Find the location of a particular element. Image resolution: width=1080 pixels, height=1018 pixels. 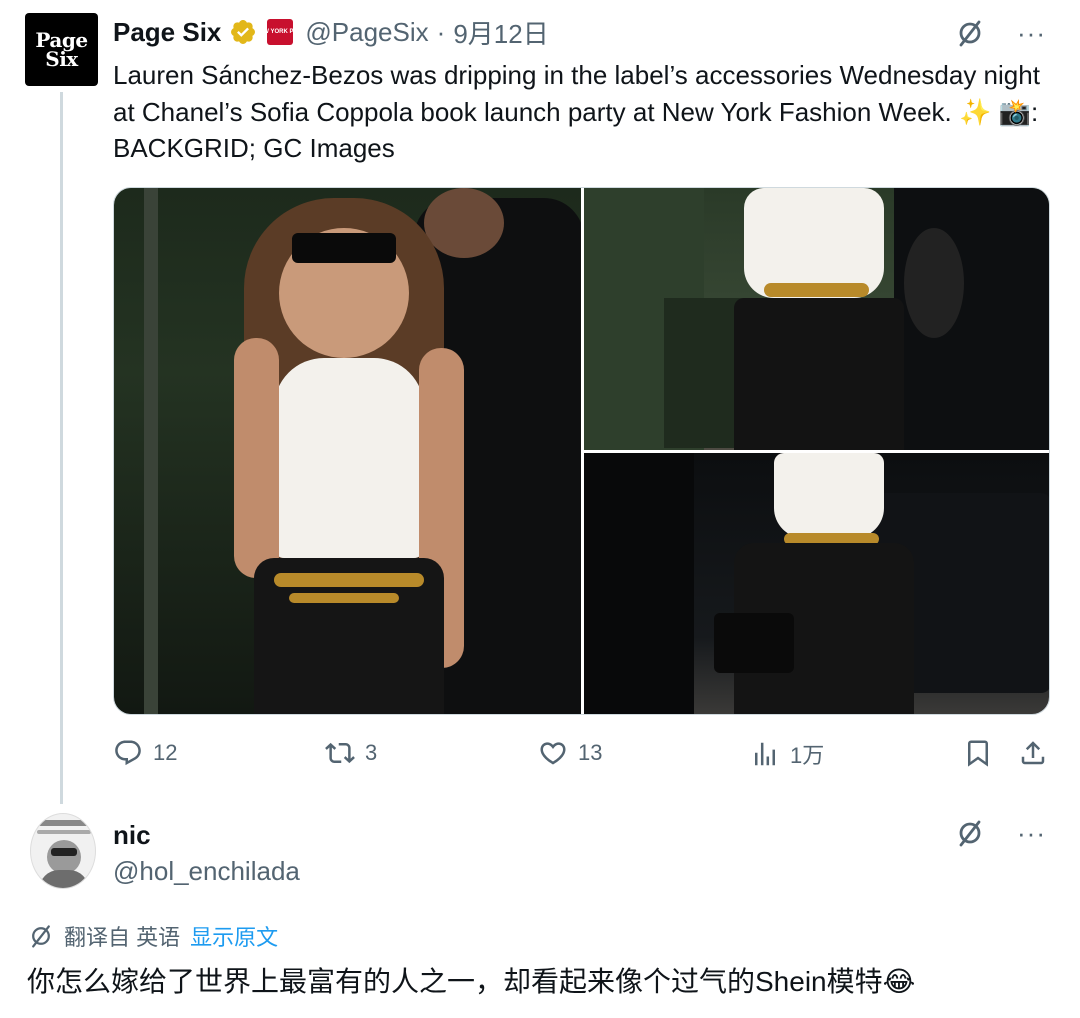

show-original-link: 显示原文 is located at coordinates (234, 936).